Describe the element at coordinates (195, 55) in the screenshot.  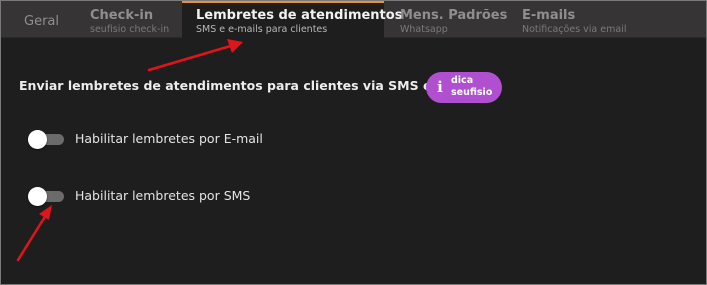
I see `annotation-arrow-tab` at that location.